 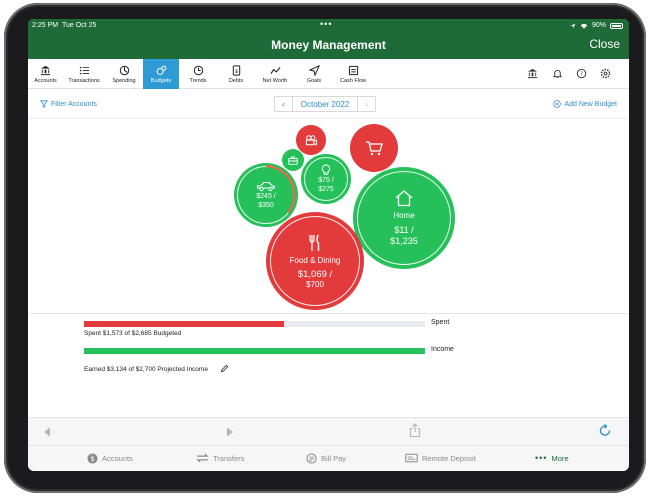 I want to click on wifi-icon, so click(x=584, y=26).